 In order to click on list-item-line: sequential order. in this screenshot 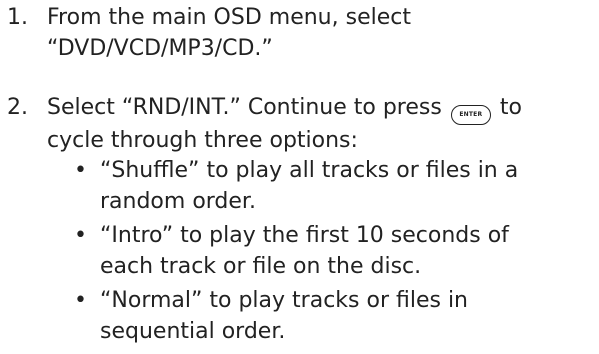, I will do `click(193, 331)`.